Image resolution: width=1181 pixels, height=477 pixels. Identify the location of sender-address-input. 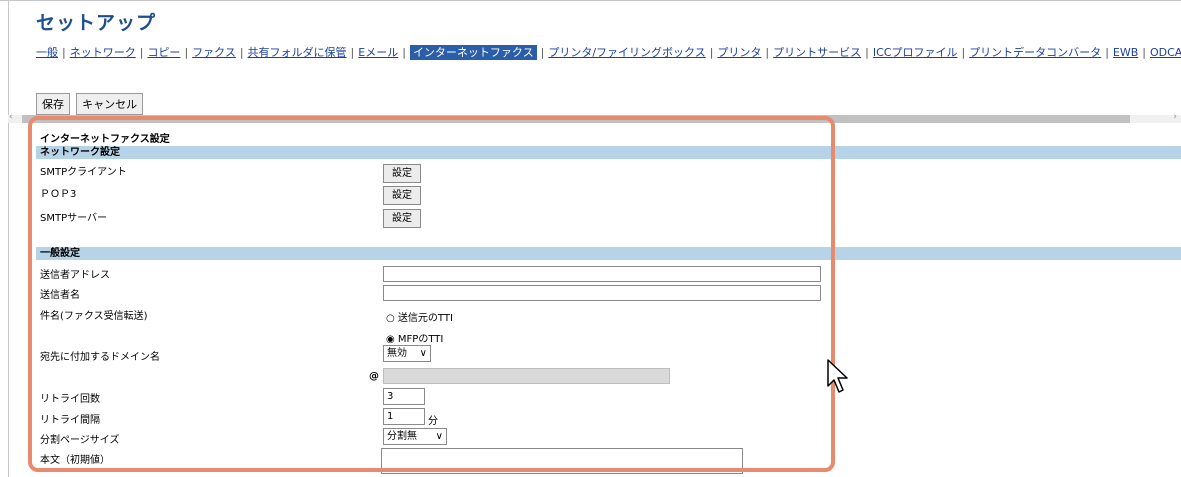
(602, 274).